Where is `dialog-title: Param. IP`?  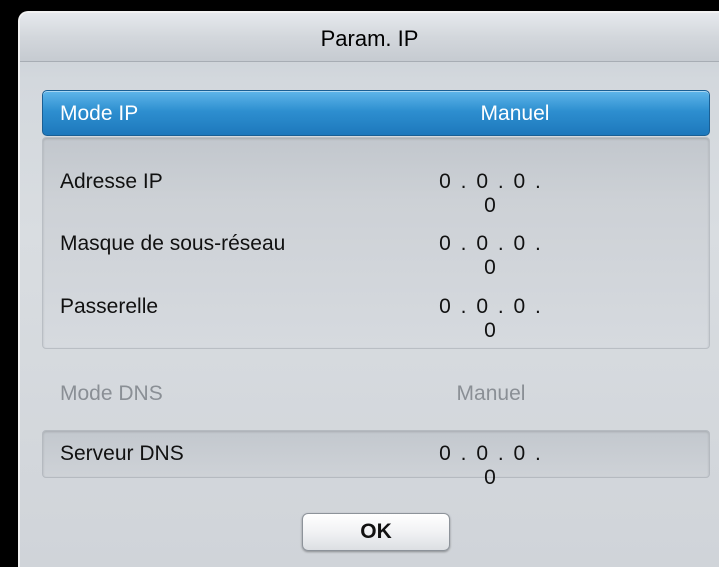 dialog-title: Param. IP is located at coordinates (369, 38).